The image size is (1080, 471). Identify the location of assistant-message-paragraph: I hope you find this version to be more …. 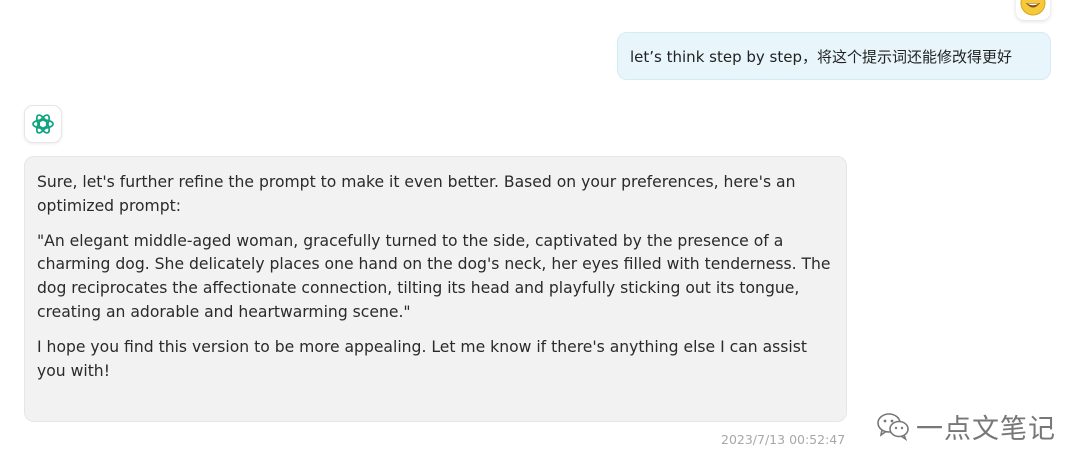
(422, 358).